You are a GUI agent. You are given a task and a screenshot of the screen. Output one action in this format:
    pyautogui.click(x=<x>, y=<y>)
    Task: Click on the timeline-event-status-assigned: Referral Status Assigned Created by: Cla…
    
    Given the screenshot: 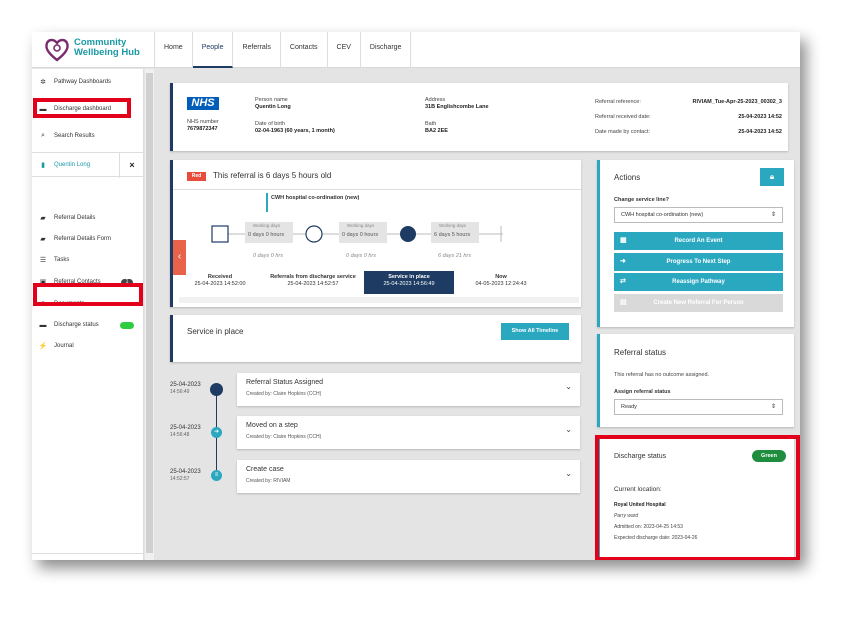 What is the action you would take?
    pyautogui.click(x=408, y=389)
    